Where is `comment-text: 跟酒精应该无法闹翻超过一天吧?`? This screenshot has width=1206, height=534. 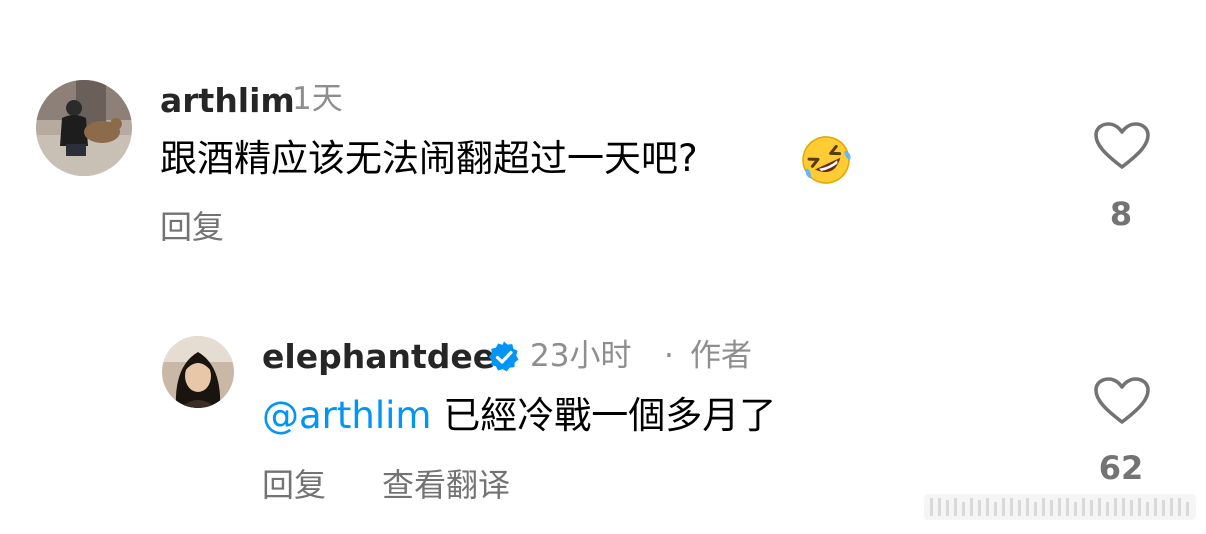 comment-text: 跟酒精应该无法闹翻超过一天吧? is located at coordinates (429, 158).